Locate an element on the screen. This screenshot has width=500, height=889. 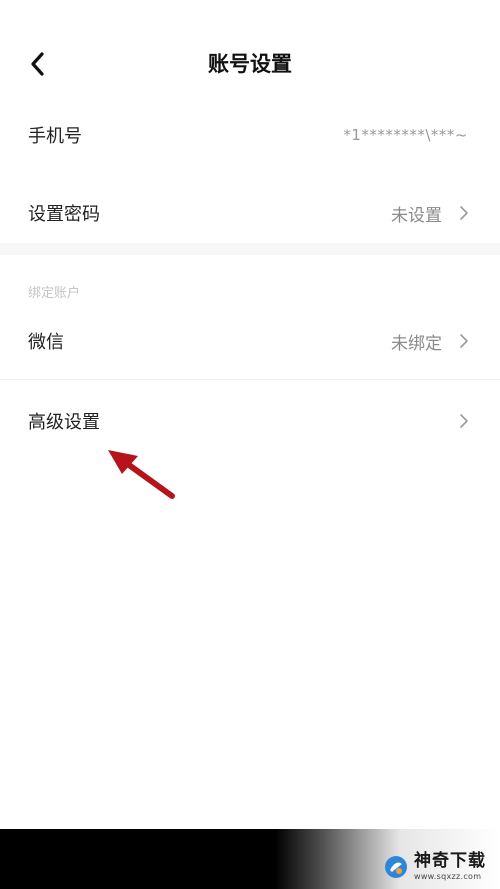
watermark-logo-icon is located at coordinates (396, 867).